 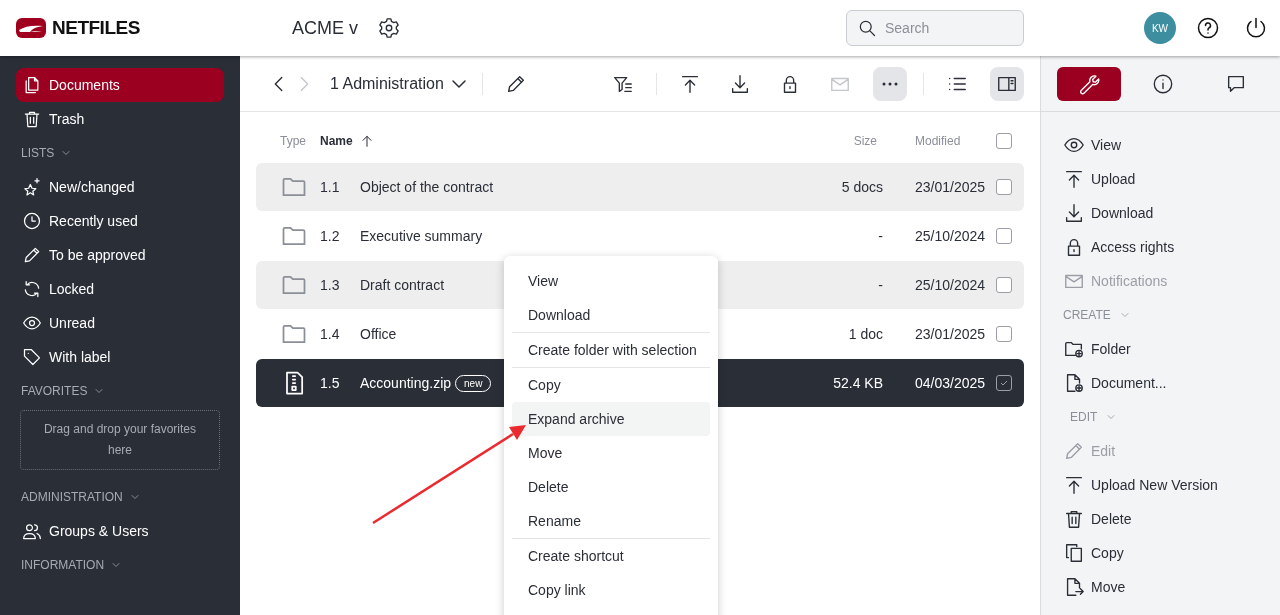 What do you see at coordinates (406, 383) in the screenshot?
I see `file-name: Accounting.zip` at bounding box center [406, 383].